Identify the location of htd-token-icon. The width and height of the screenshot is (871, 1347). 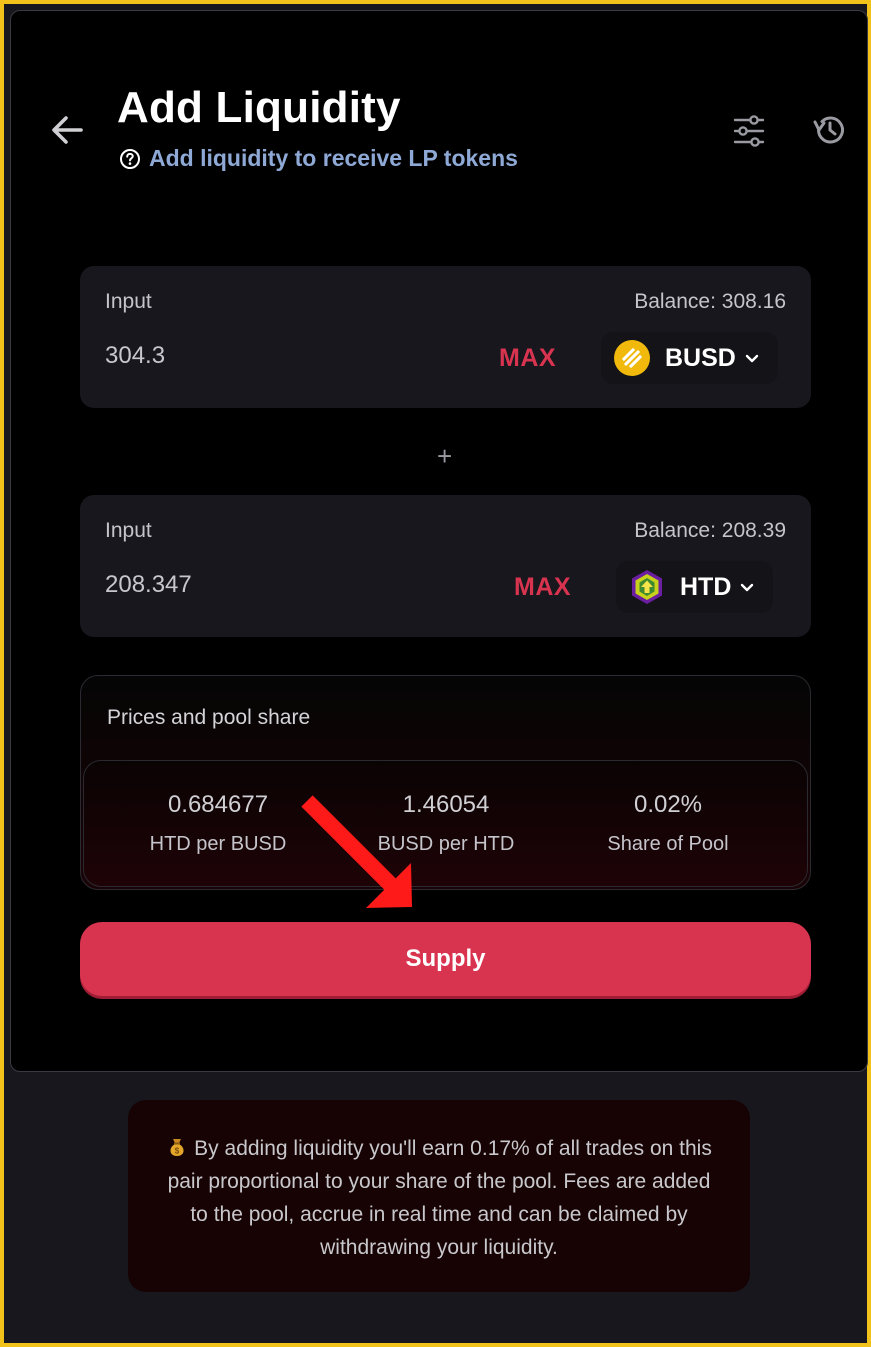
(647, 587).